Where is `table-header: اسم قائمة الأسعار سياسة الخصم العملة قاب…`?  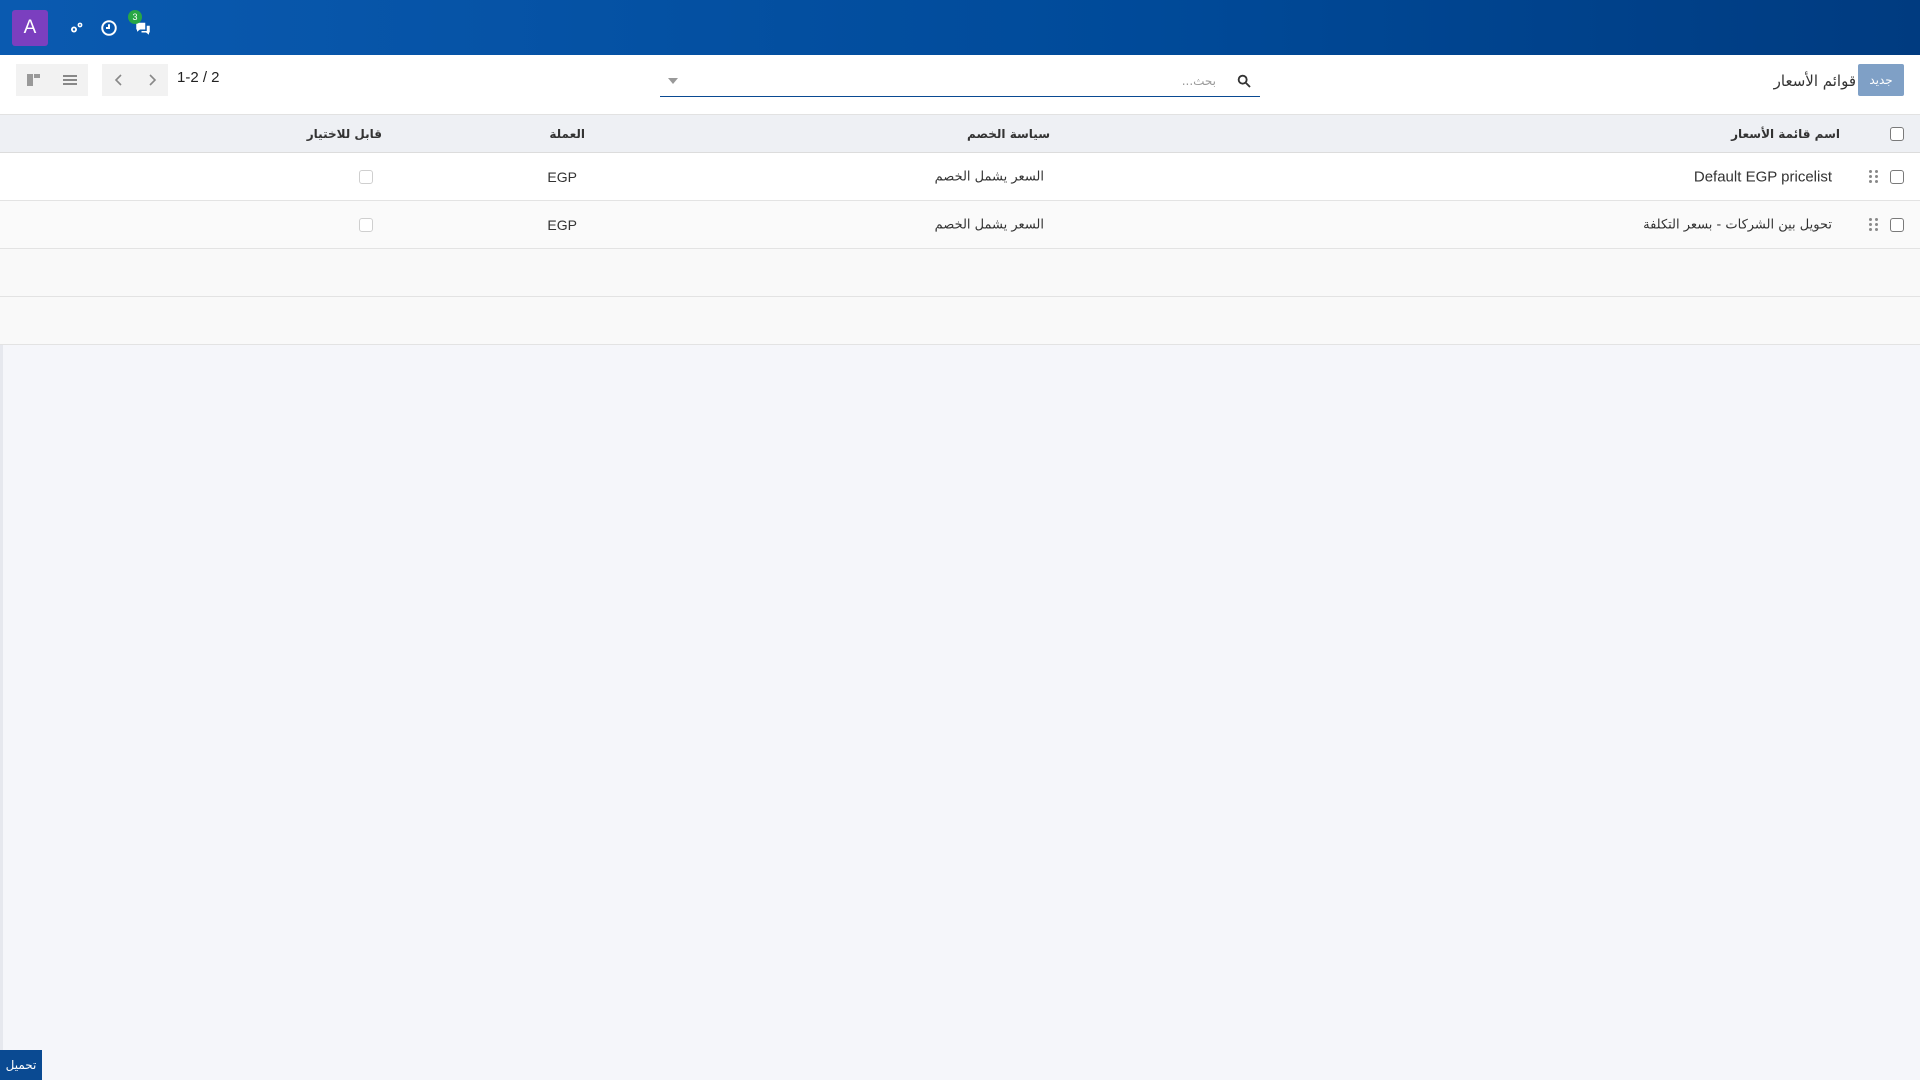 table-header: اسم قائمة الأسعار سياسة الخصم العملة قاب… is located at coordinates (960, 134).